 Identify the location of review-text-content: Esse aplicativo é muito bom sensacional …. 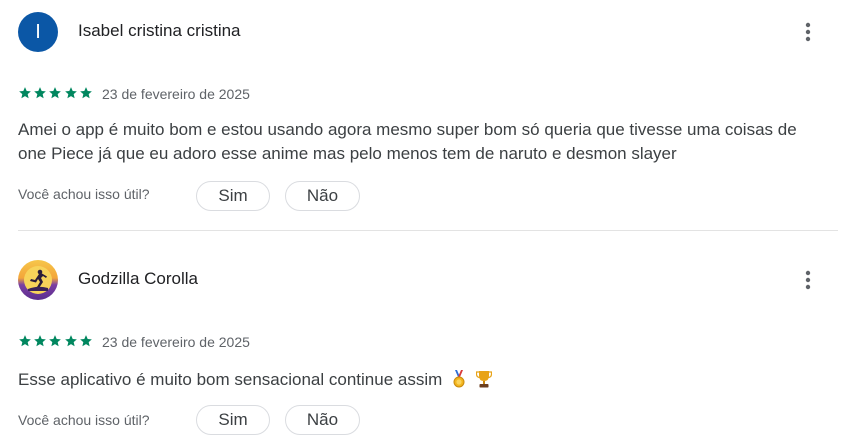
(230, 379).